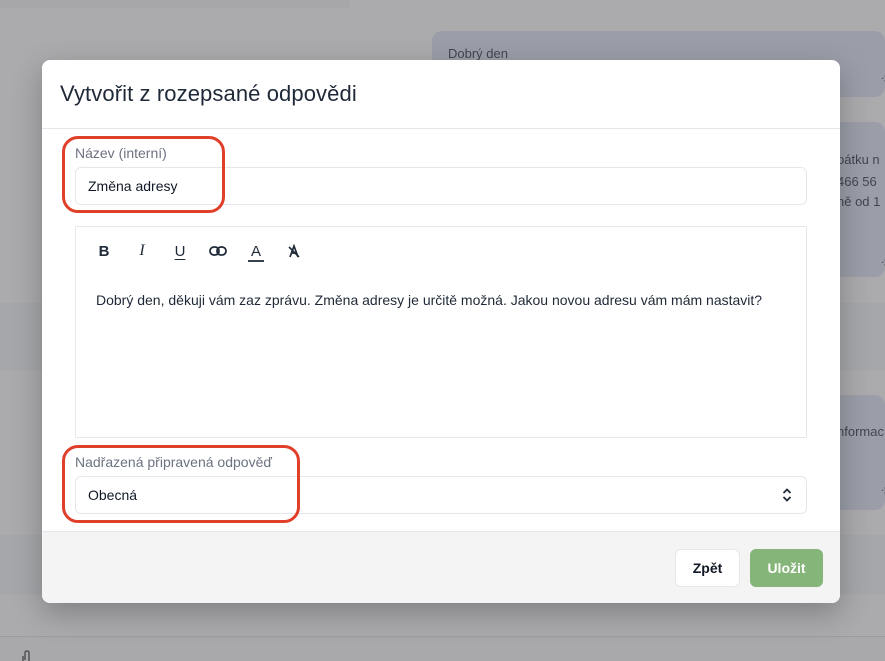 The height and width of the screenshot is (661, 885). I want to click on bold-button: B, so click(104, 251).